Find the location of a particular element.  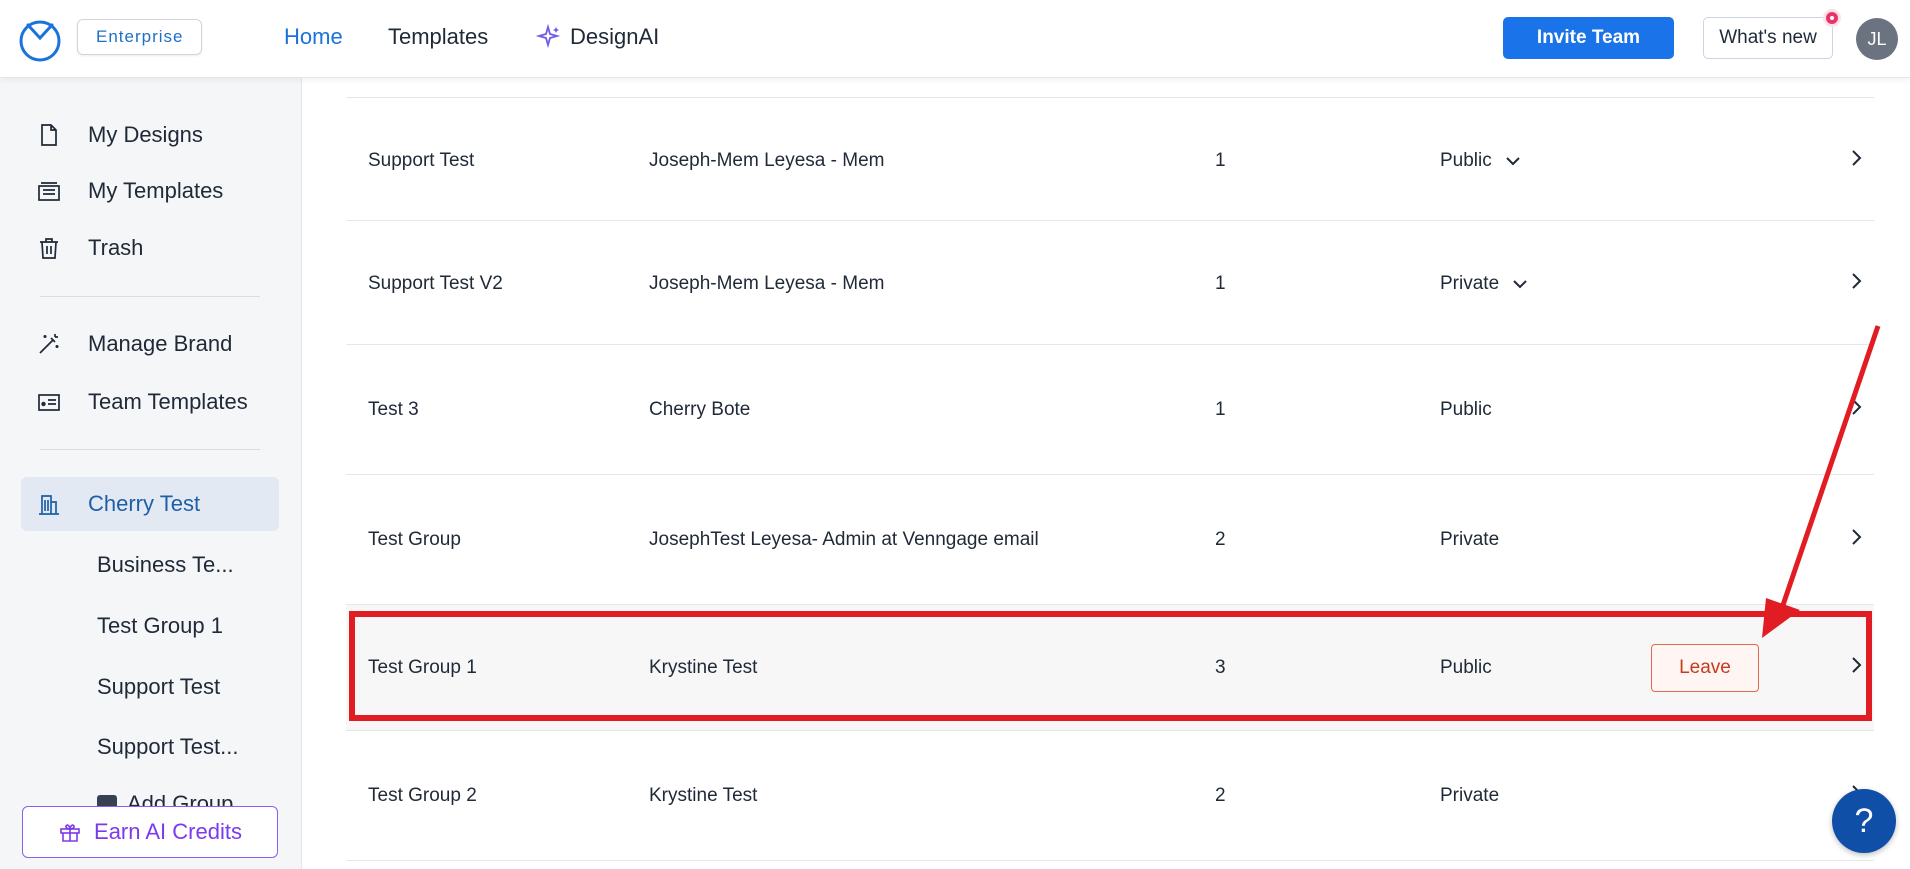

whats-new-button: What's new is located at coordinates (1768, 38).